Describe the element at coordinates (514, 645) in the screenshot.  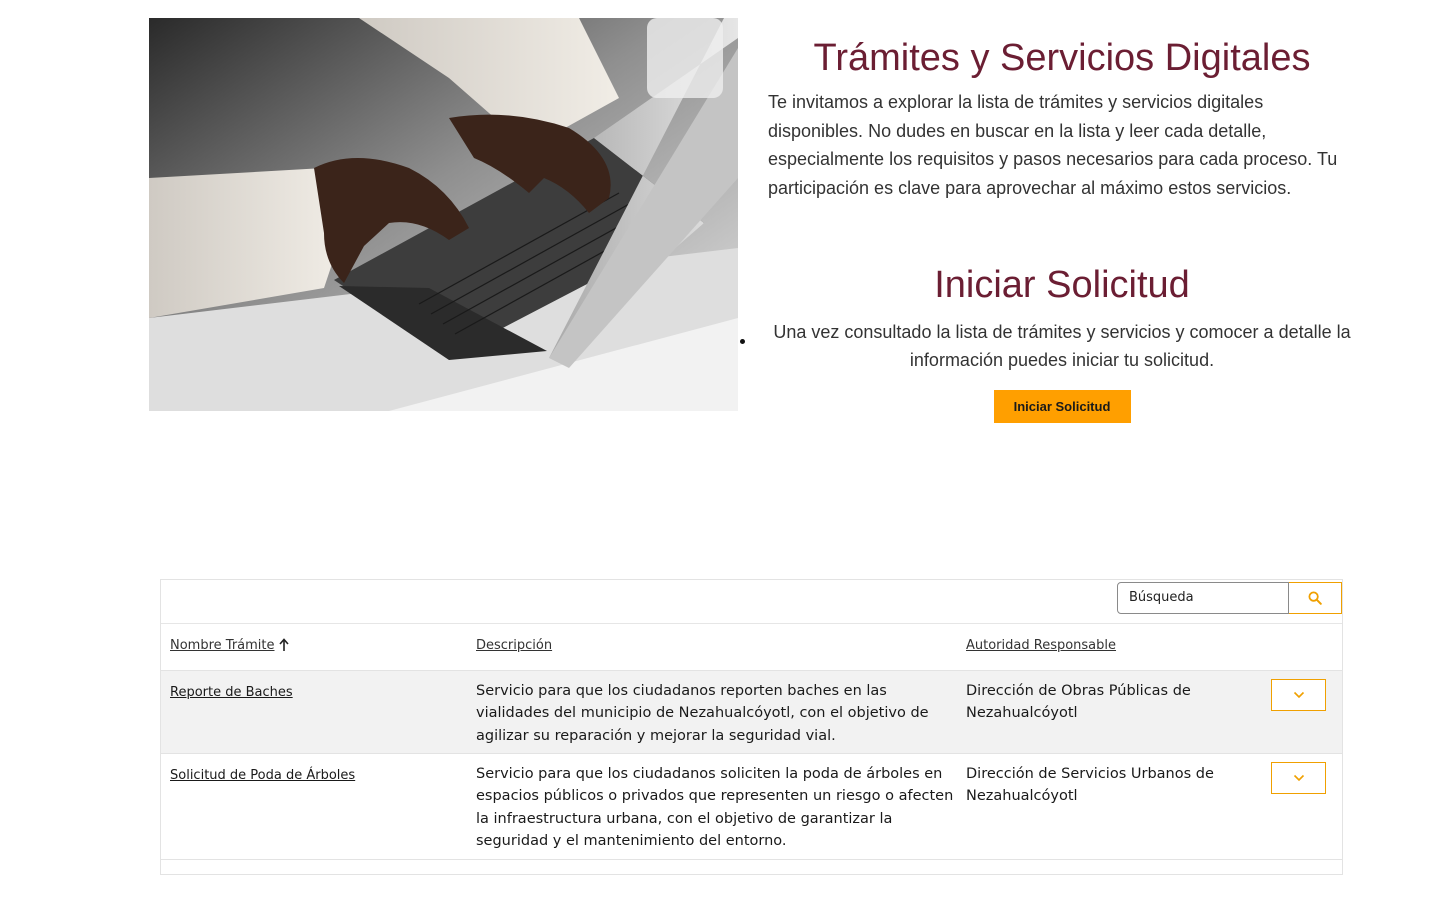
I see `column-header-description-label: Descripción` at that location.